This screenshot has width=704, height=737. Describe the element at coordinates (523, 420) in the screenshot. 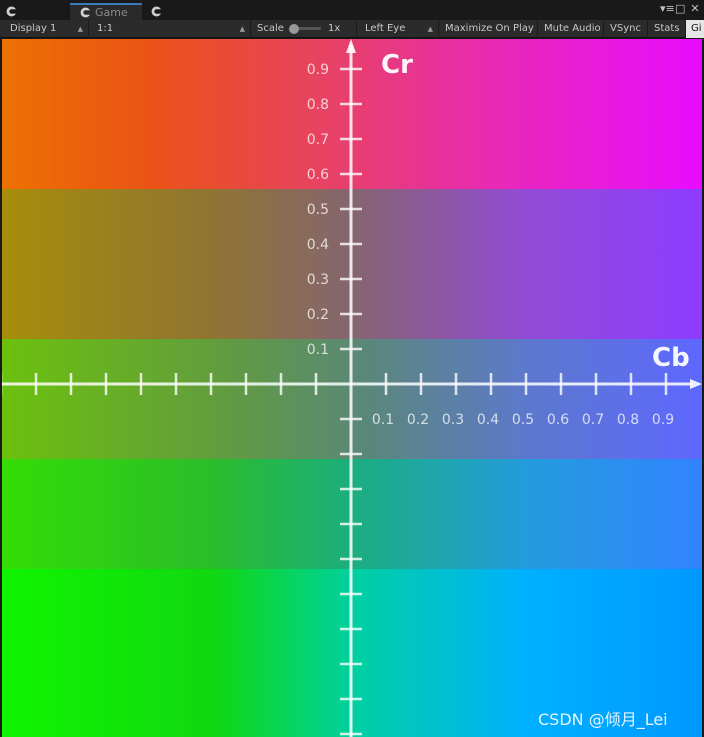

I see `cb-tick-label: 0.5` at that location.